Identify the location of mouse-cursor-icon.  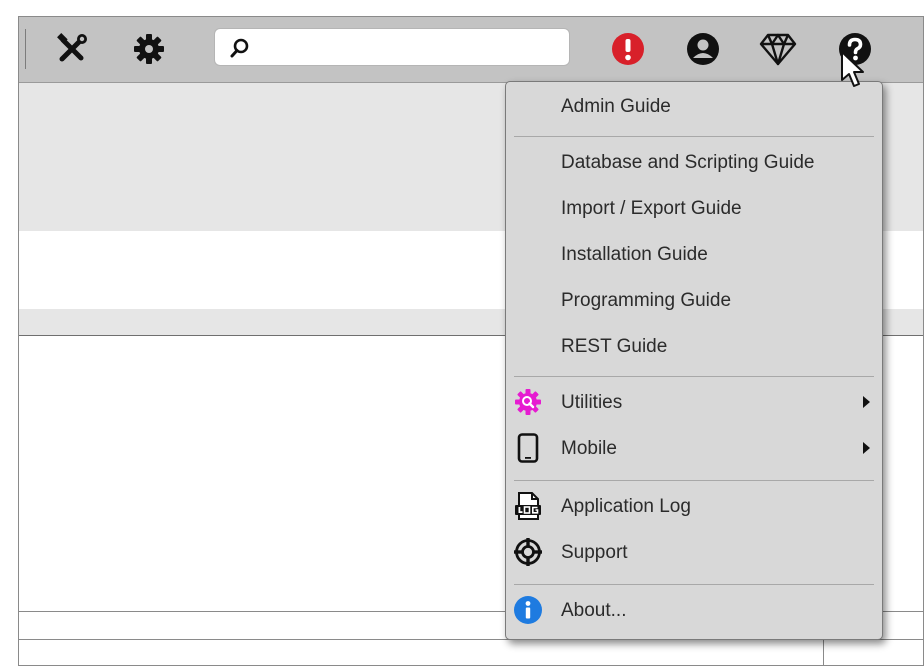
(852, 69).